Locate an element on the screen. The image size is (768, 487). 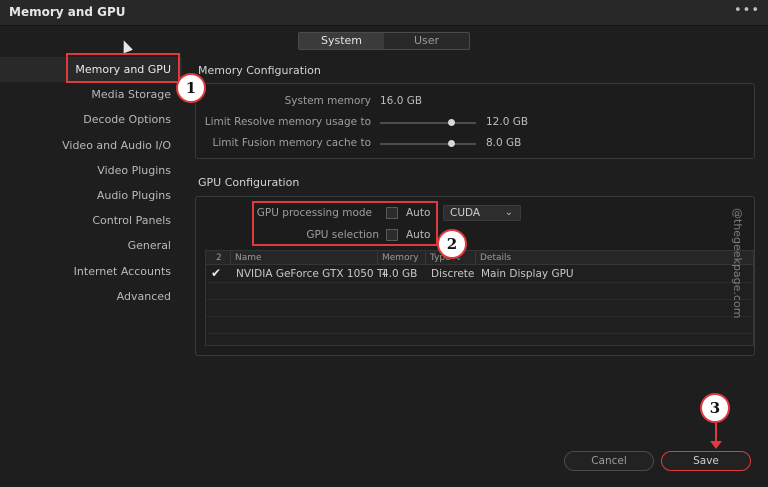
sidebar-item-media-storage: Media Storage is located at coordinates (91, 94).